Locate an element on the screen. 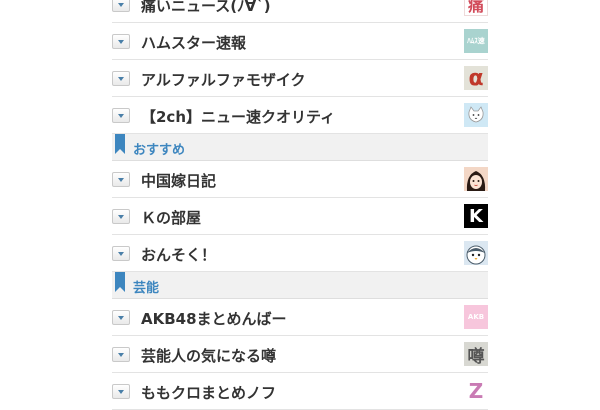 The width and height of the screenshot is (600, 410). site-name: 芸能人の気になる噂 is located at coordinates (208, 355).